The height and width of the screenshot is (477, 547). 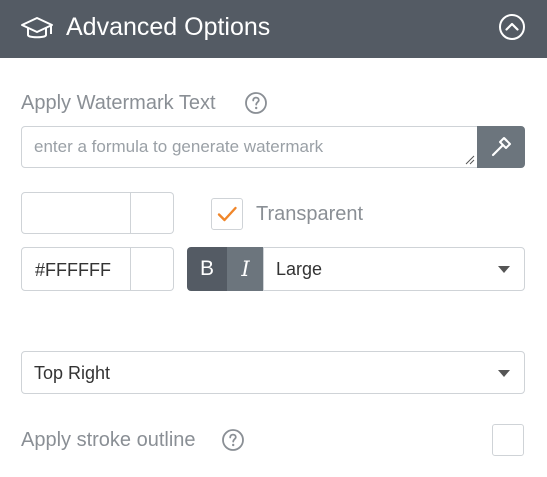 What do you see at coordinates (299, 269) in the screenshot?
I see `size-select-value: Large` at bounding box center [299, 269].